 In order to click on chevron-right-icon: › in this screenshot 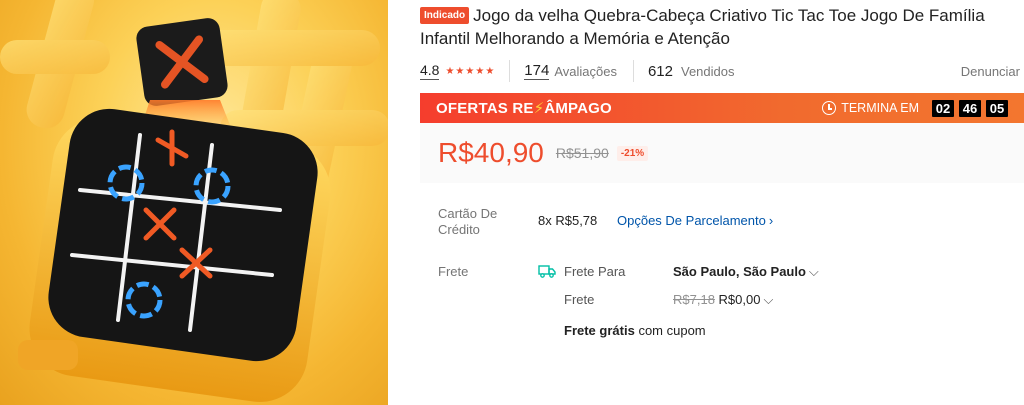, I will do `click(771, 220)`.